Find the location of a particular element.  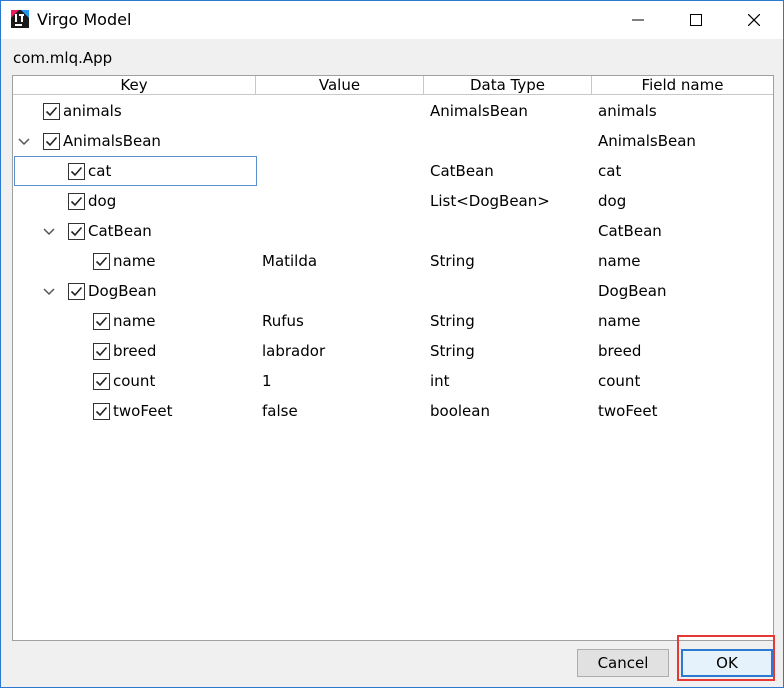

ok-highlight-annotation is located at coordinates (726, 658).